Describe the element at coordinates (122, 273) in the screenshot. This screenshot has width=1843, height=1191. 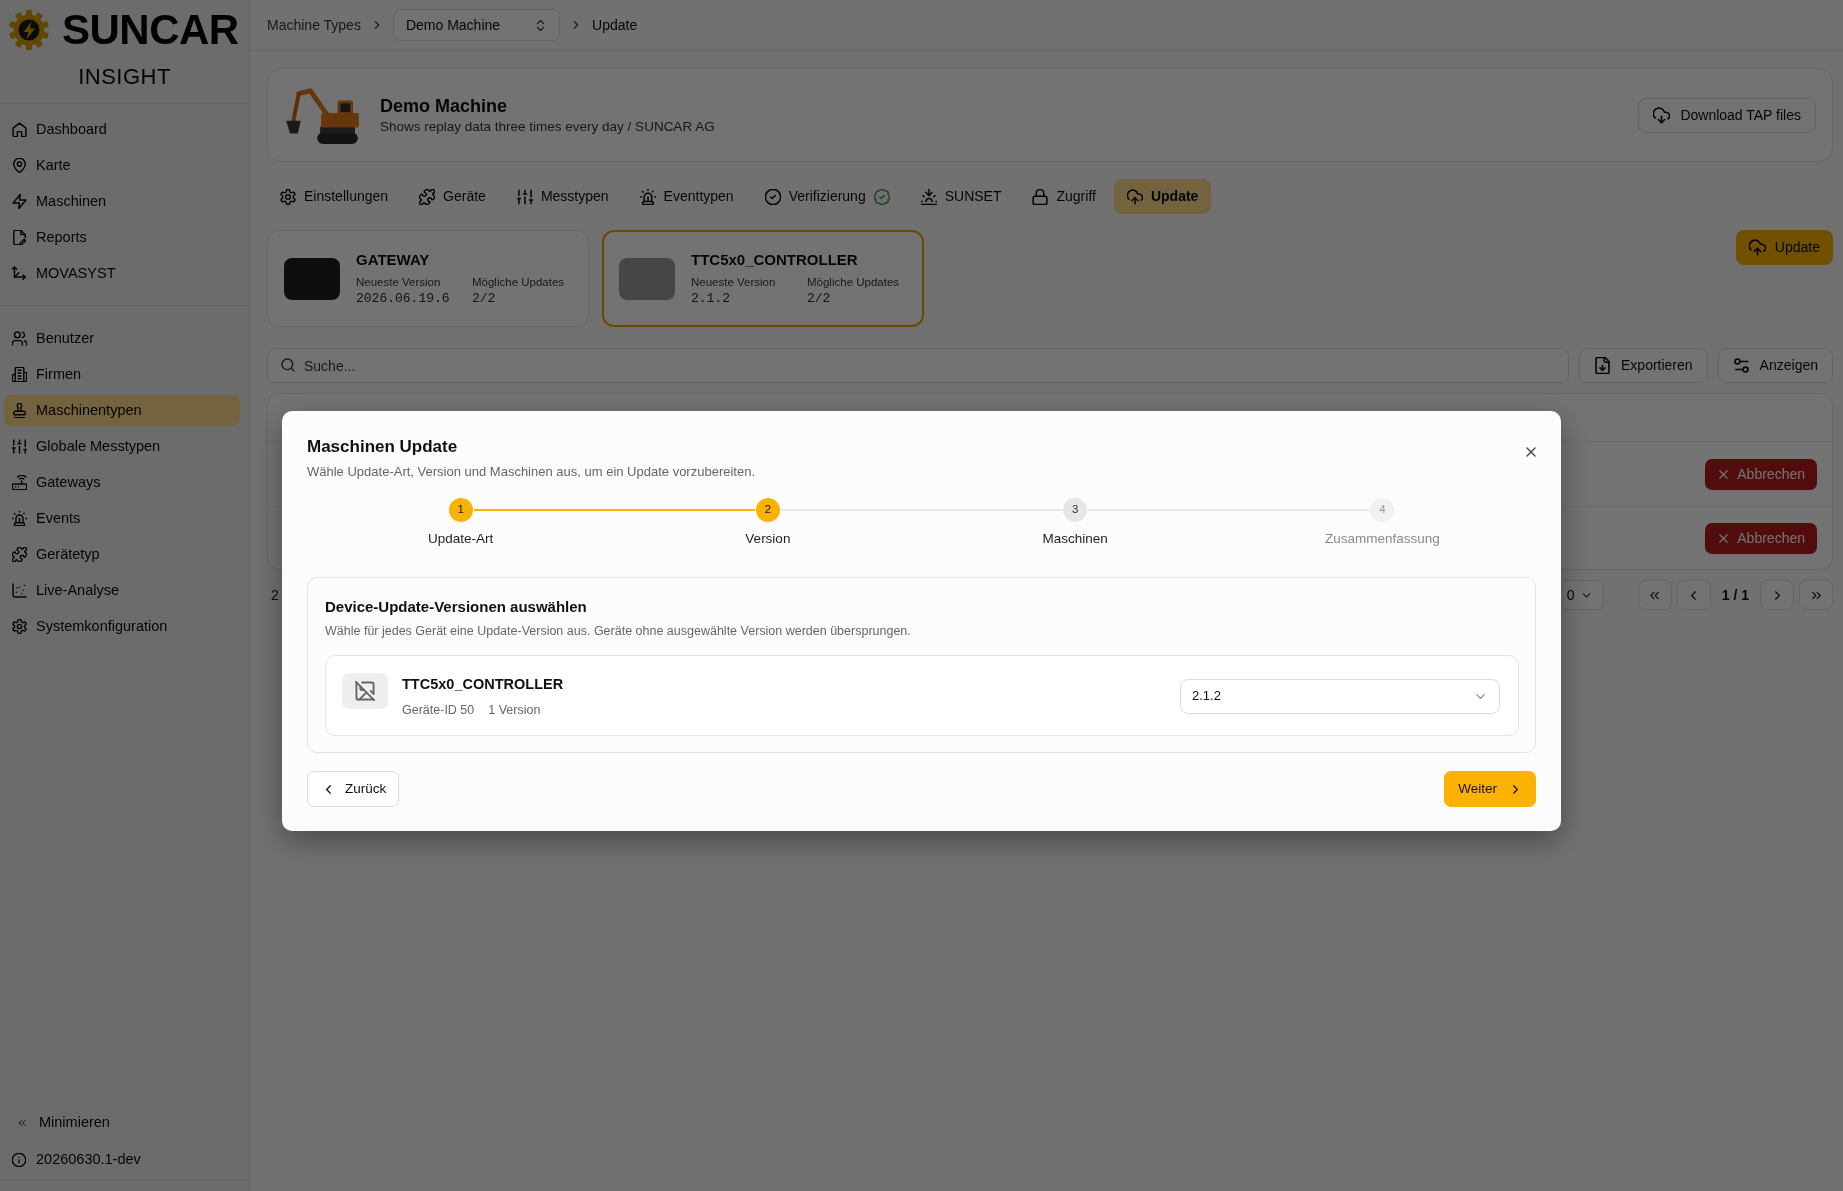
I see `sidebar-item: MOVASYST` at that location.